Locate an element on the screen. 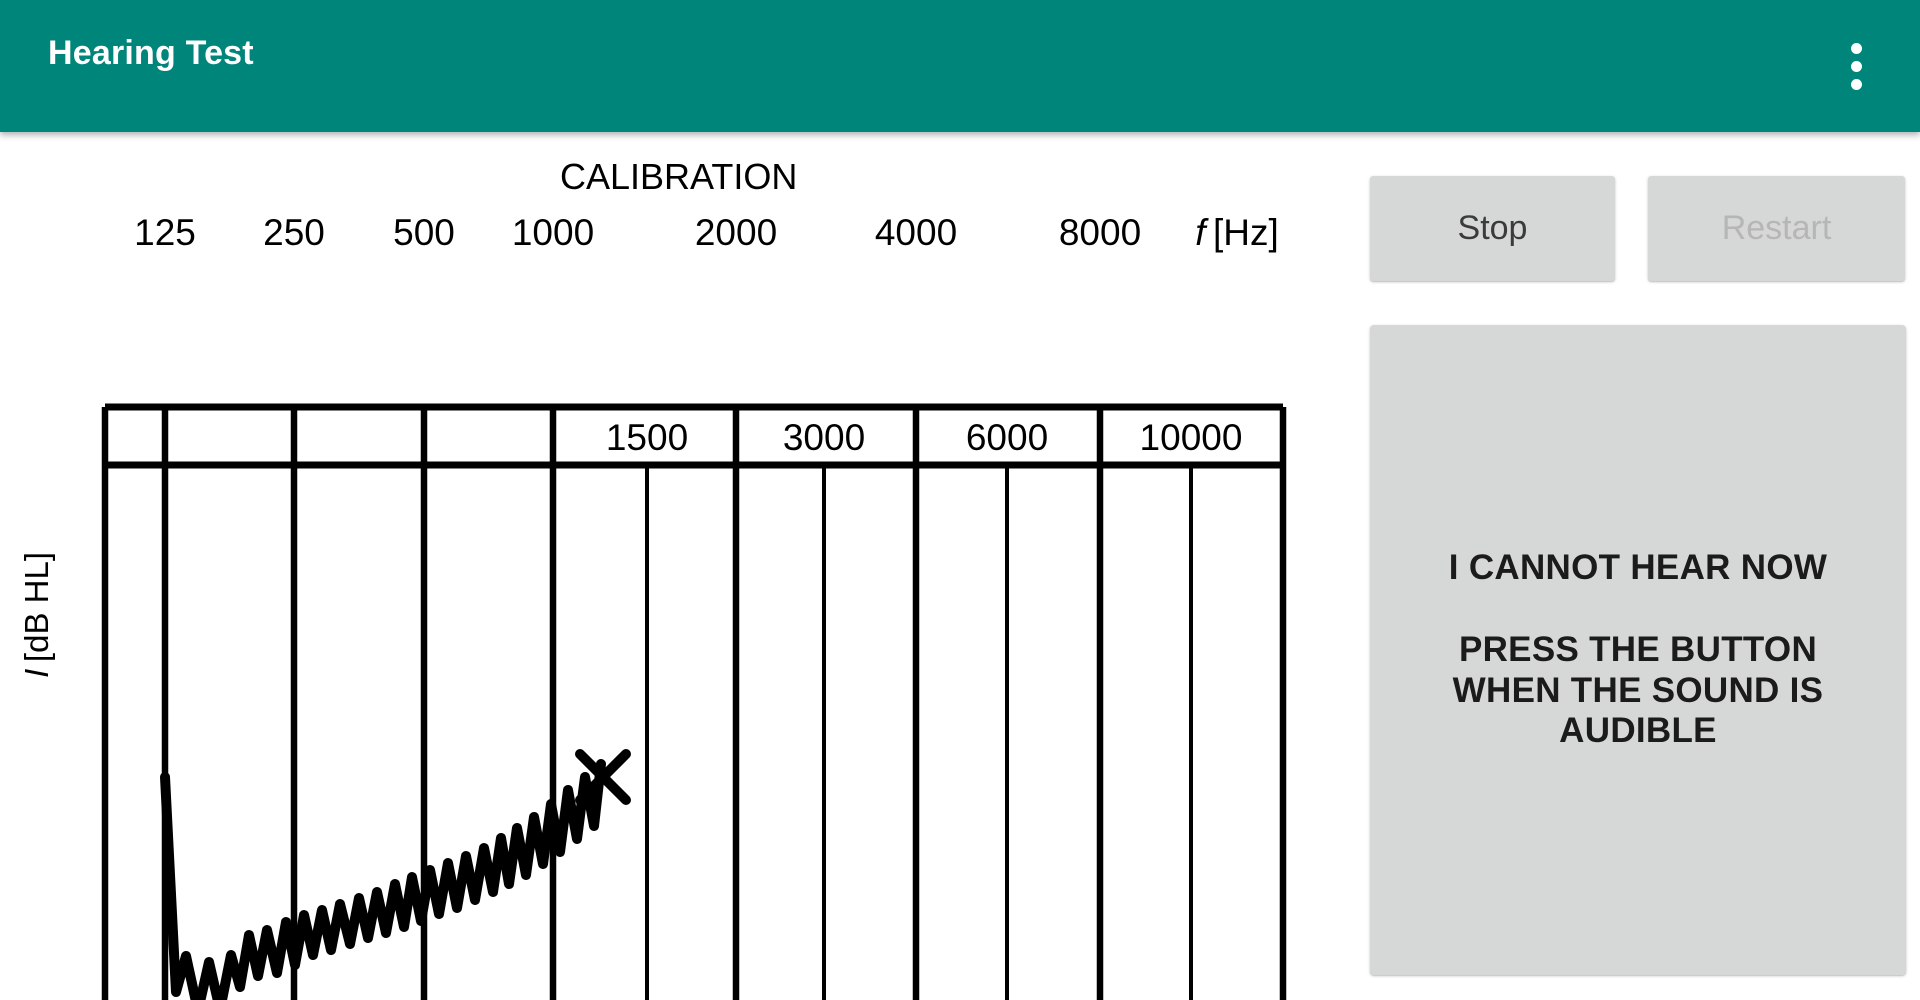  app-bar: Hearing Test is located at coordinates (960, 66).